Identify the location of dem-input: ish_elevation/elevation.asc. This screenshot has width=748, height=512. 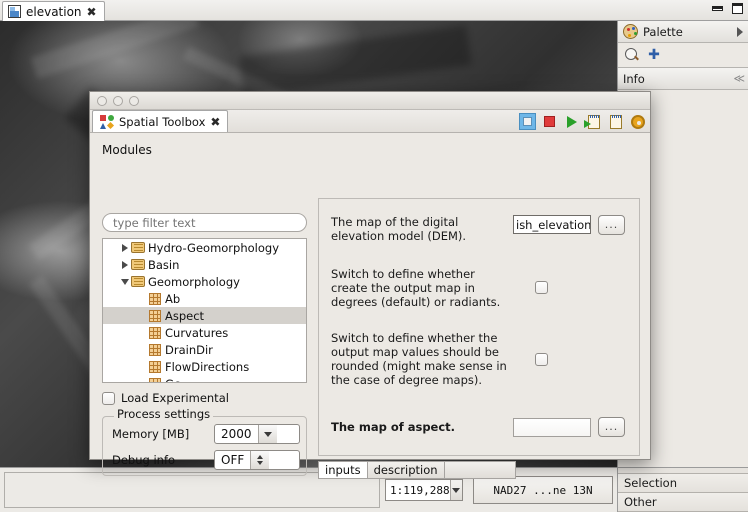
(552, 224).